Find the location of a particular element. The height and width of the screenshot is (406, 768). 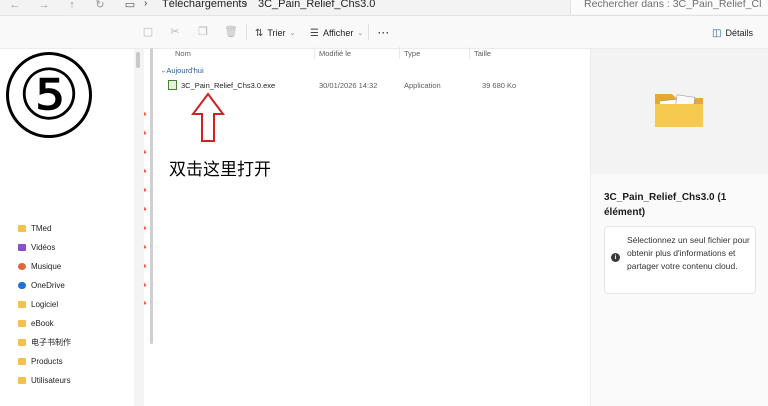

sidebar-item-utilisateurs: Utilisateurs is located at coordinates (44, 380).